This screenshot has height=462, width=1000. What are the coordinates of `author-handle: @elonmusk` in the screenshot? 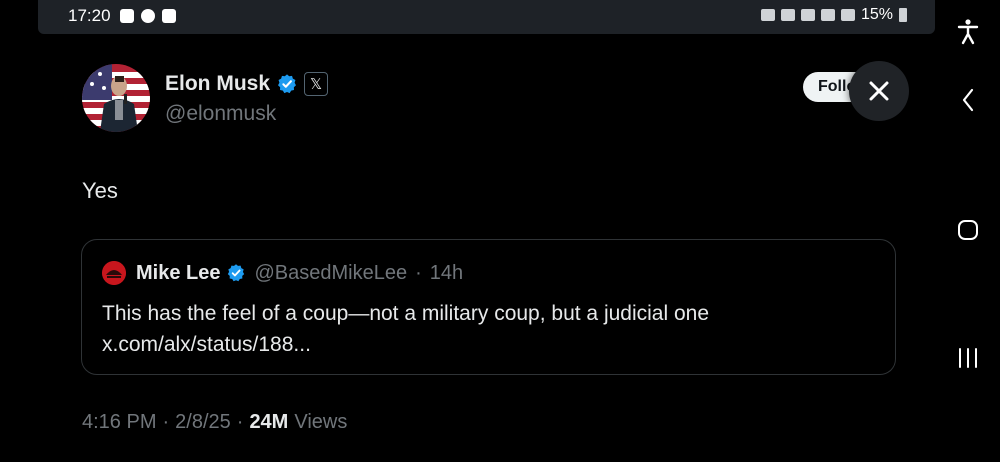 It's located at (220, 114).